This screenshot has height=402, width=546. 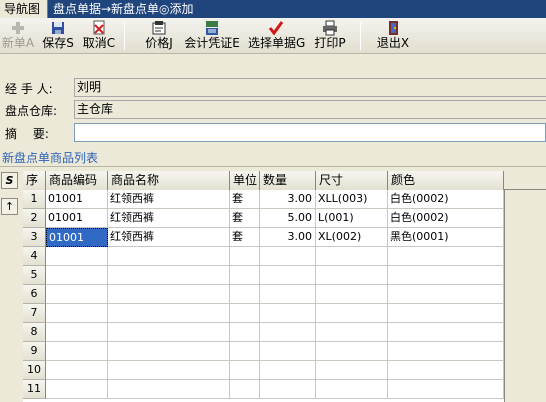 I want to click on table-row: 3 01001 红领西裤套 3.00 XL(002) 黑色(0001), so click(x=284, y=237).